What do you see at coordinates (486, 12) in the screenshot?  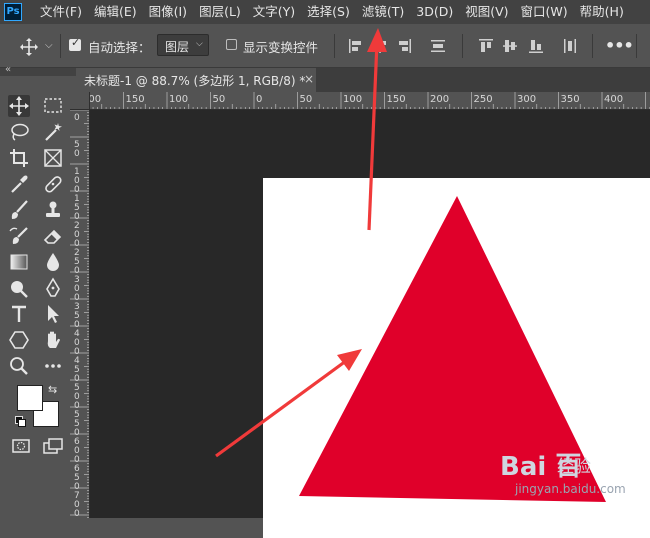 I see `menu-view: 视图(V)` at bounding box center [486, 12].